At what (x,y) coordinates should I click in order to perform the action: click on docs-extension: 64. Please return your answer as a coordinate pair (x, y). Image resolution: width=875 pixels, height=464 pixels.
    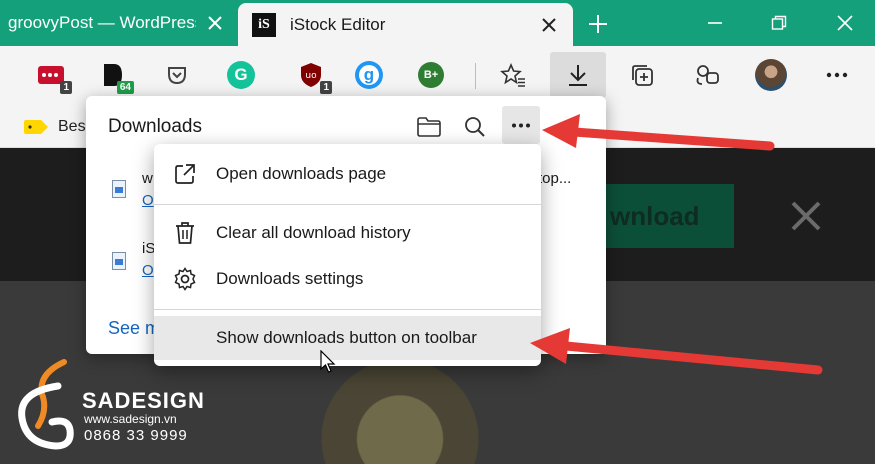
    Looking at the image, I should click on (115, 76).